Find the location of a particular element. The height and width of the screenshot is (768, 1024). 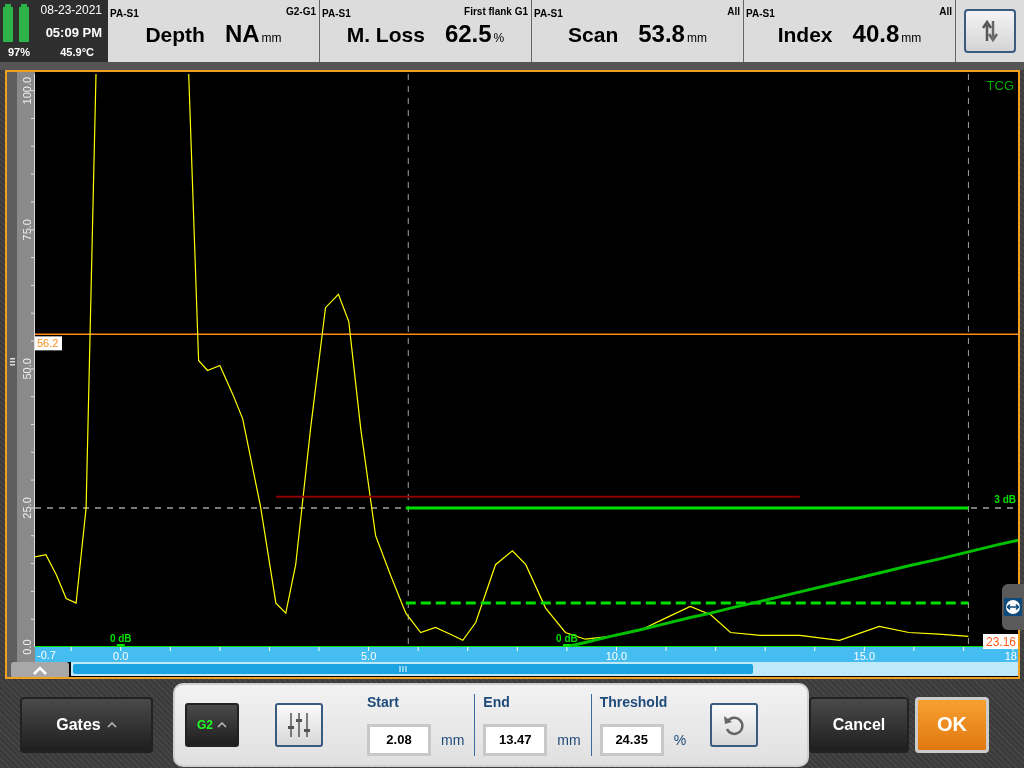

readout-value: 40.8 is located at coordinates (876, 33).